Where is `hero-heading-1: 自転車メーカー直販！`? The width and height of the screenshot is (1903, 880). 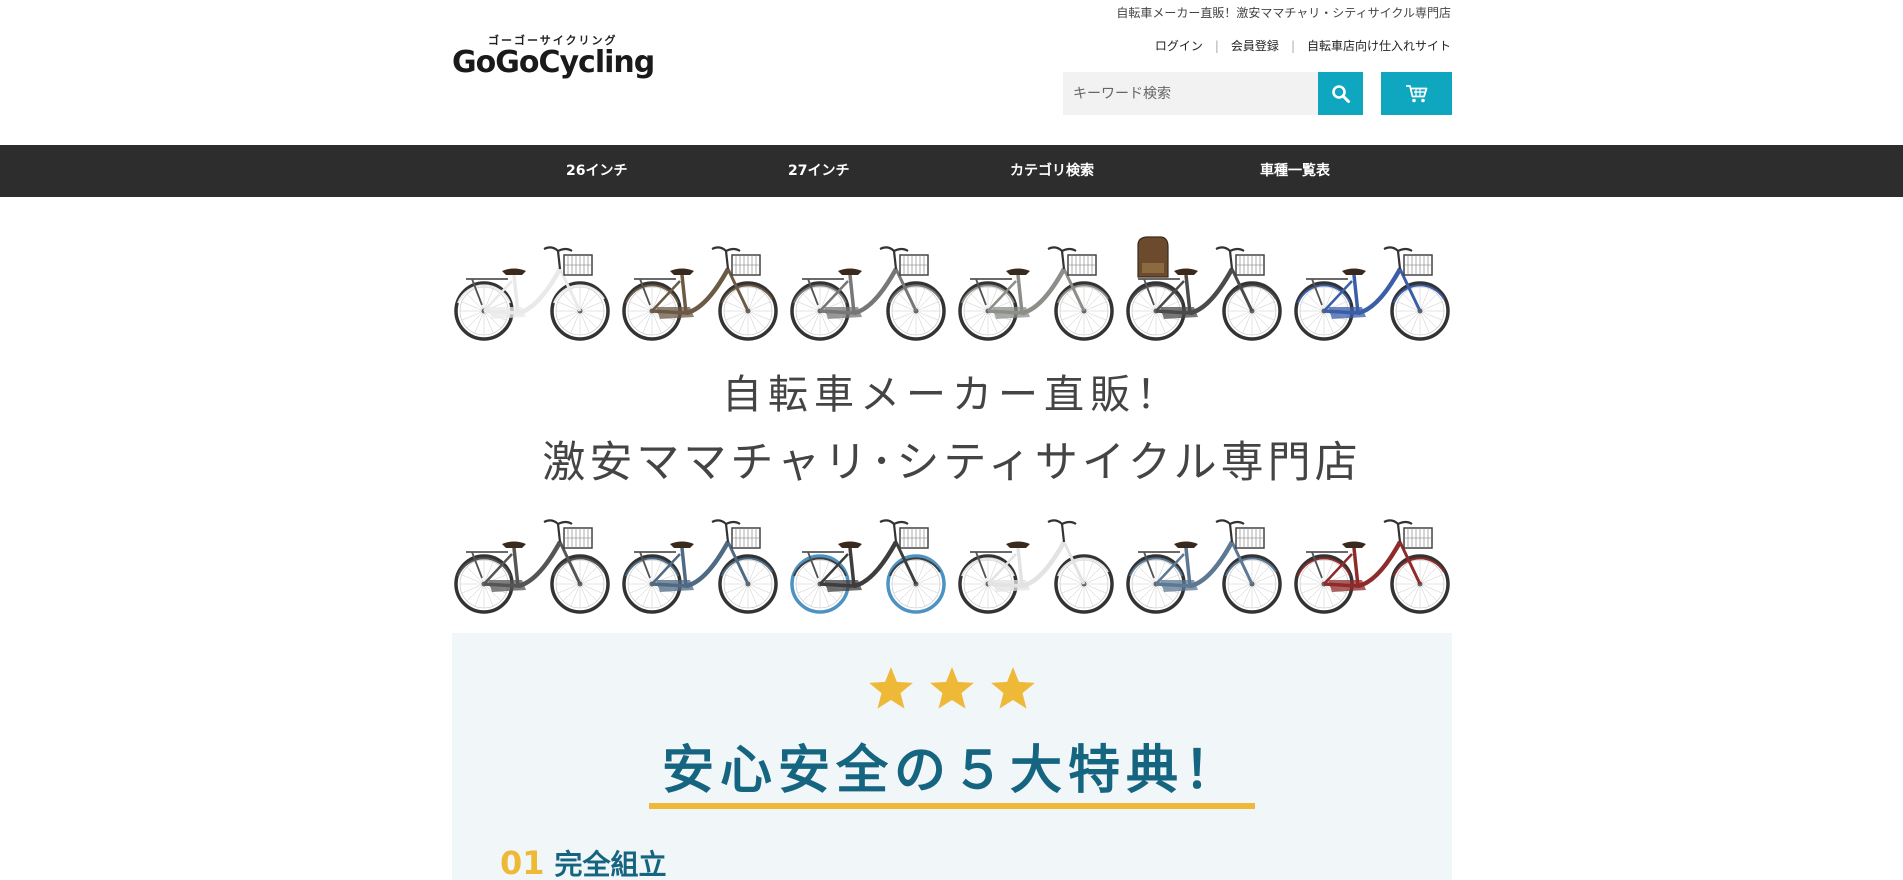
hero-heading-1: 自転車メーカー直販！ is located at coordinates (952, 395).